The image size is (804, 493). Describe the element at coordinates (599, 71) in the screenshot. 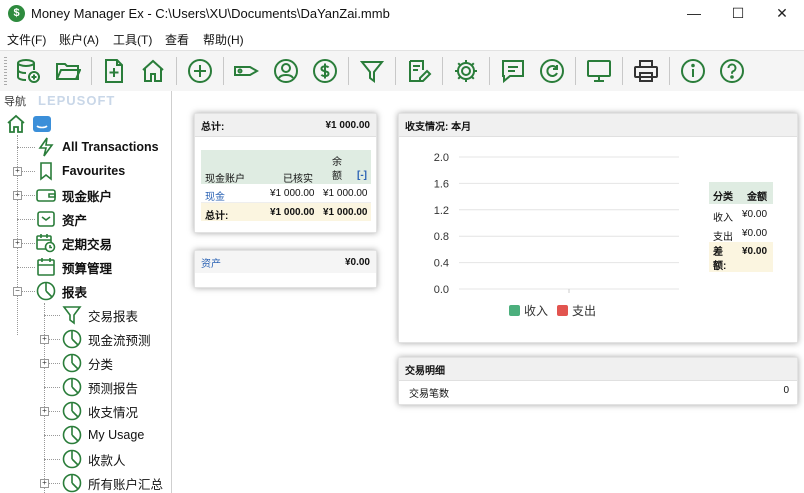

I see `monitor-icon` at that location.